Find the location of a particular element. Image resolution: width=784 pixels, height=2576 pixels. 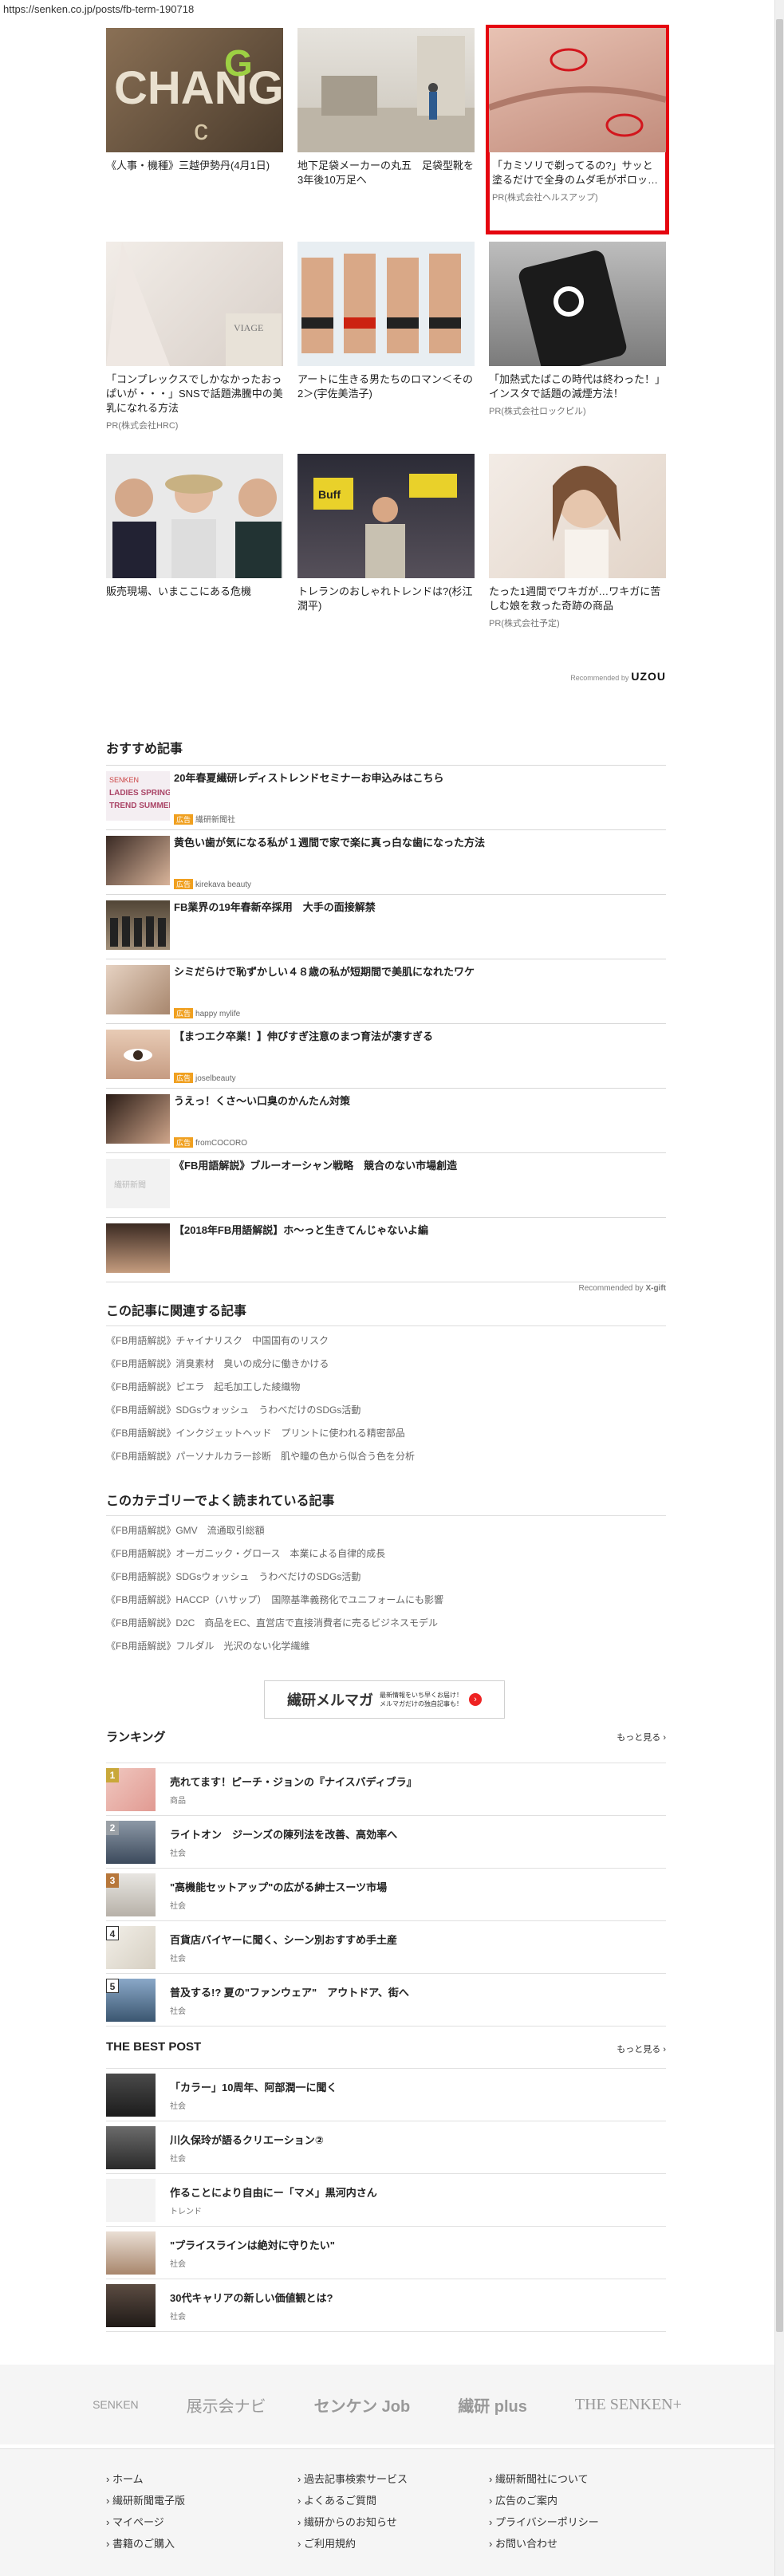

best-post-title: "プライスラインは絶対に守りたい" is located at coordinates (253, 2244).